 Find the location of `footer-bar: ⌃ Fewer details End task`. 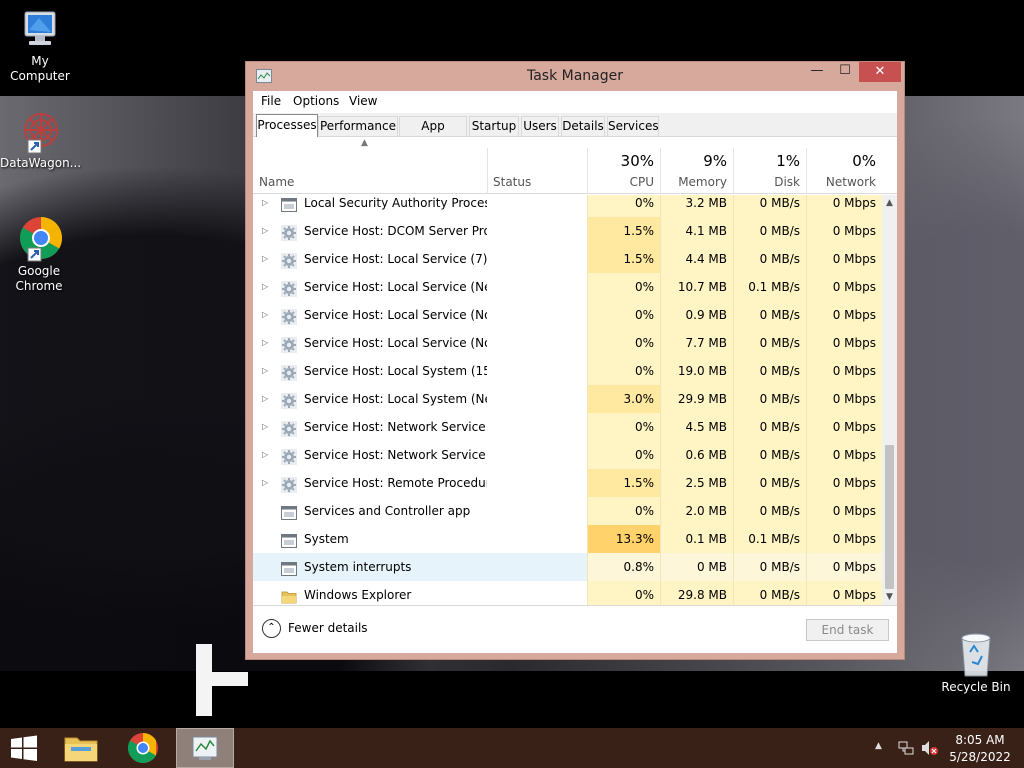

footer-bar: ⌃ Fewer details End task is located at coordinates (575, 629).